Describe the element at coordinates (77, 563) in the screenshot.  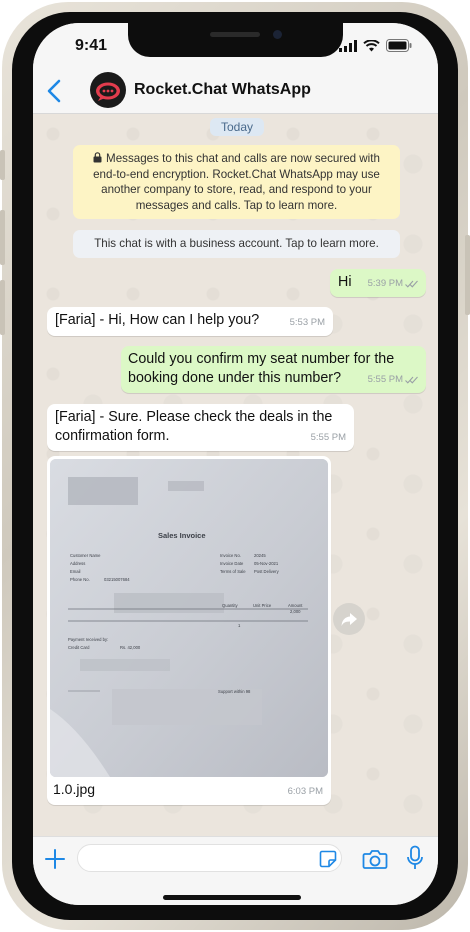
I see `invoice-label: Address` at that location.